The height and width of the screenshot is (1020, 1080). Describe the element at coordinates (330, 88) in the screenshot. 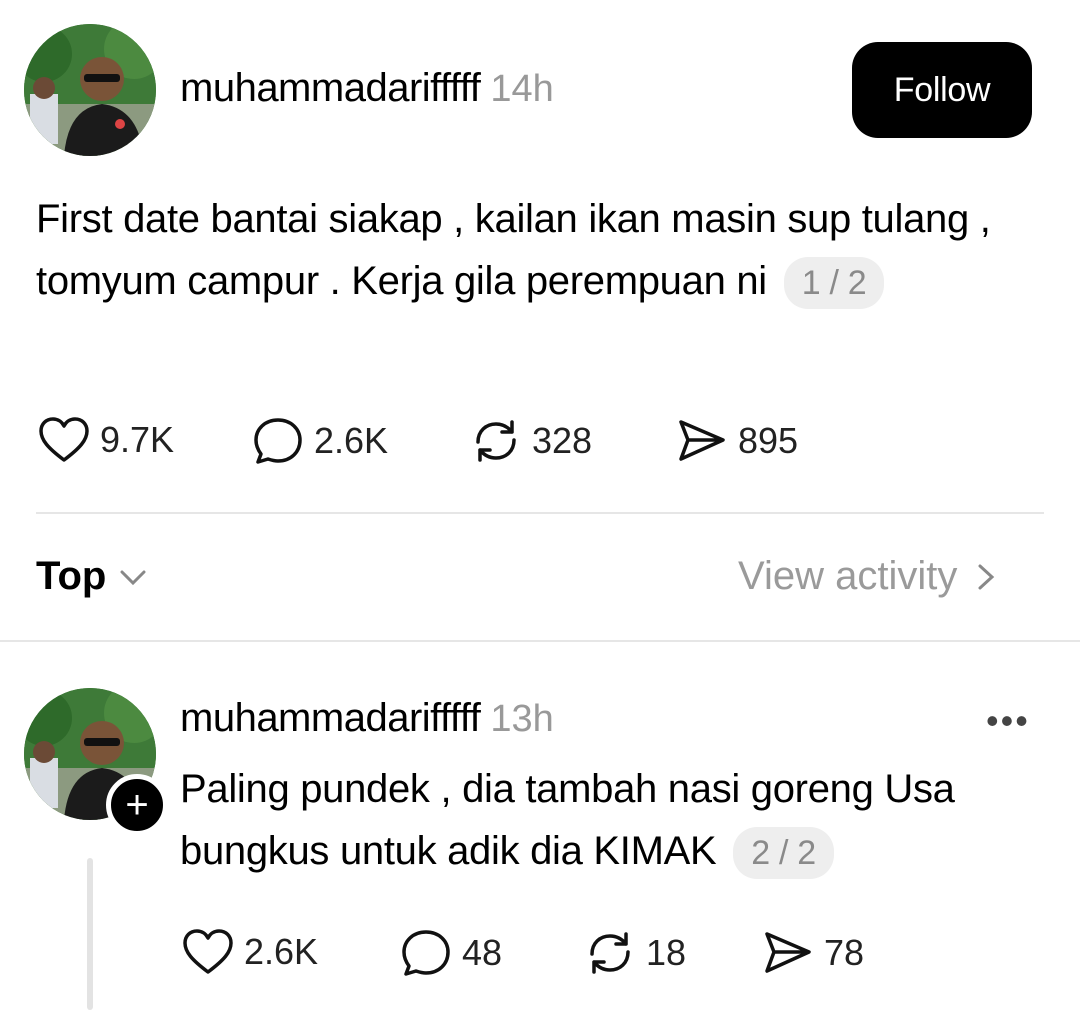

I see `post-username: muhammadarifffff` at that location.